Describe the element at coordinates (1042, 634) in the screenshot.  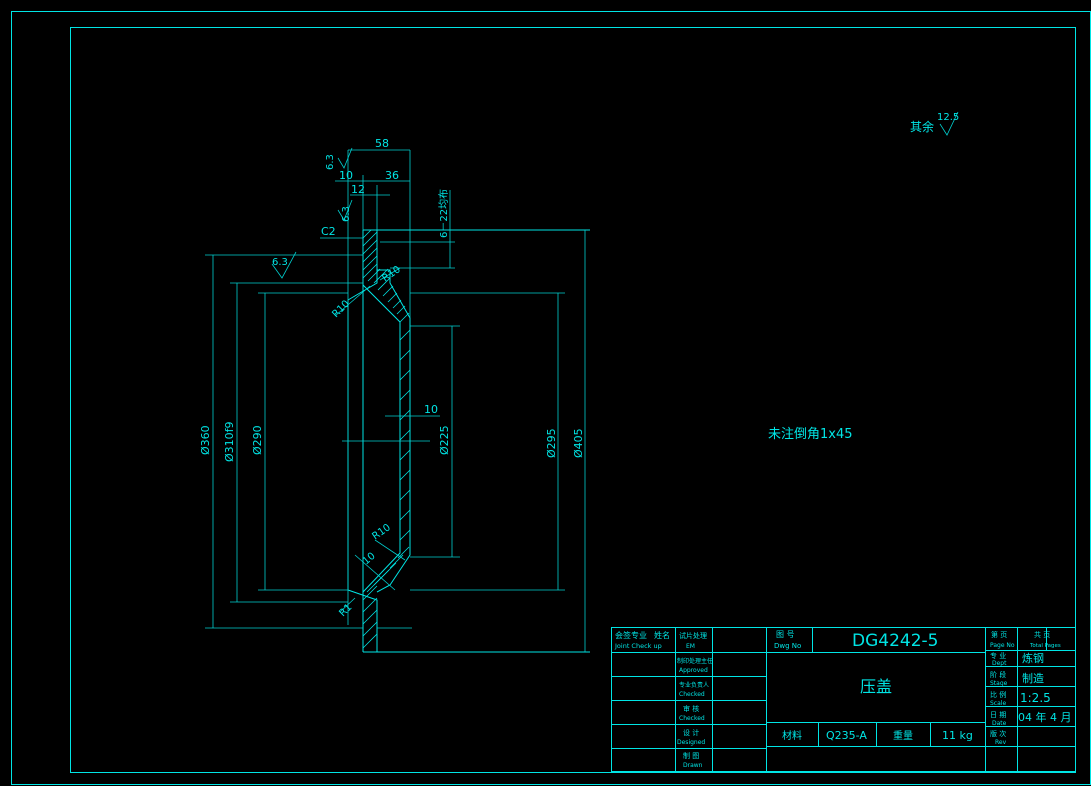
I see `tb-total-label-cn: 共 页` at that location.